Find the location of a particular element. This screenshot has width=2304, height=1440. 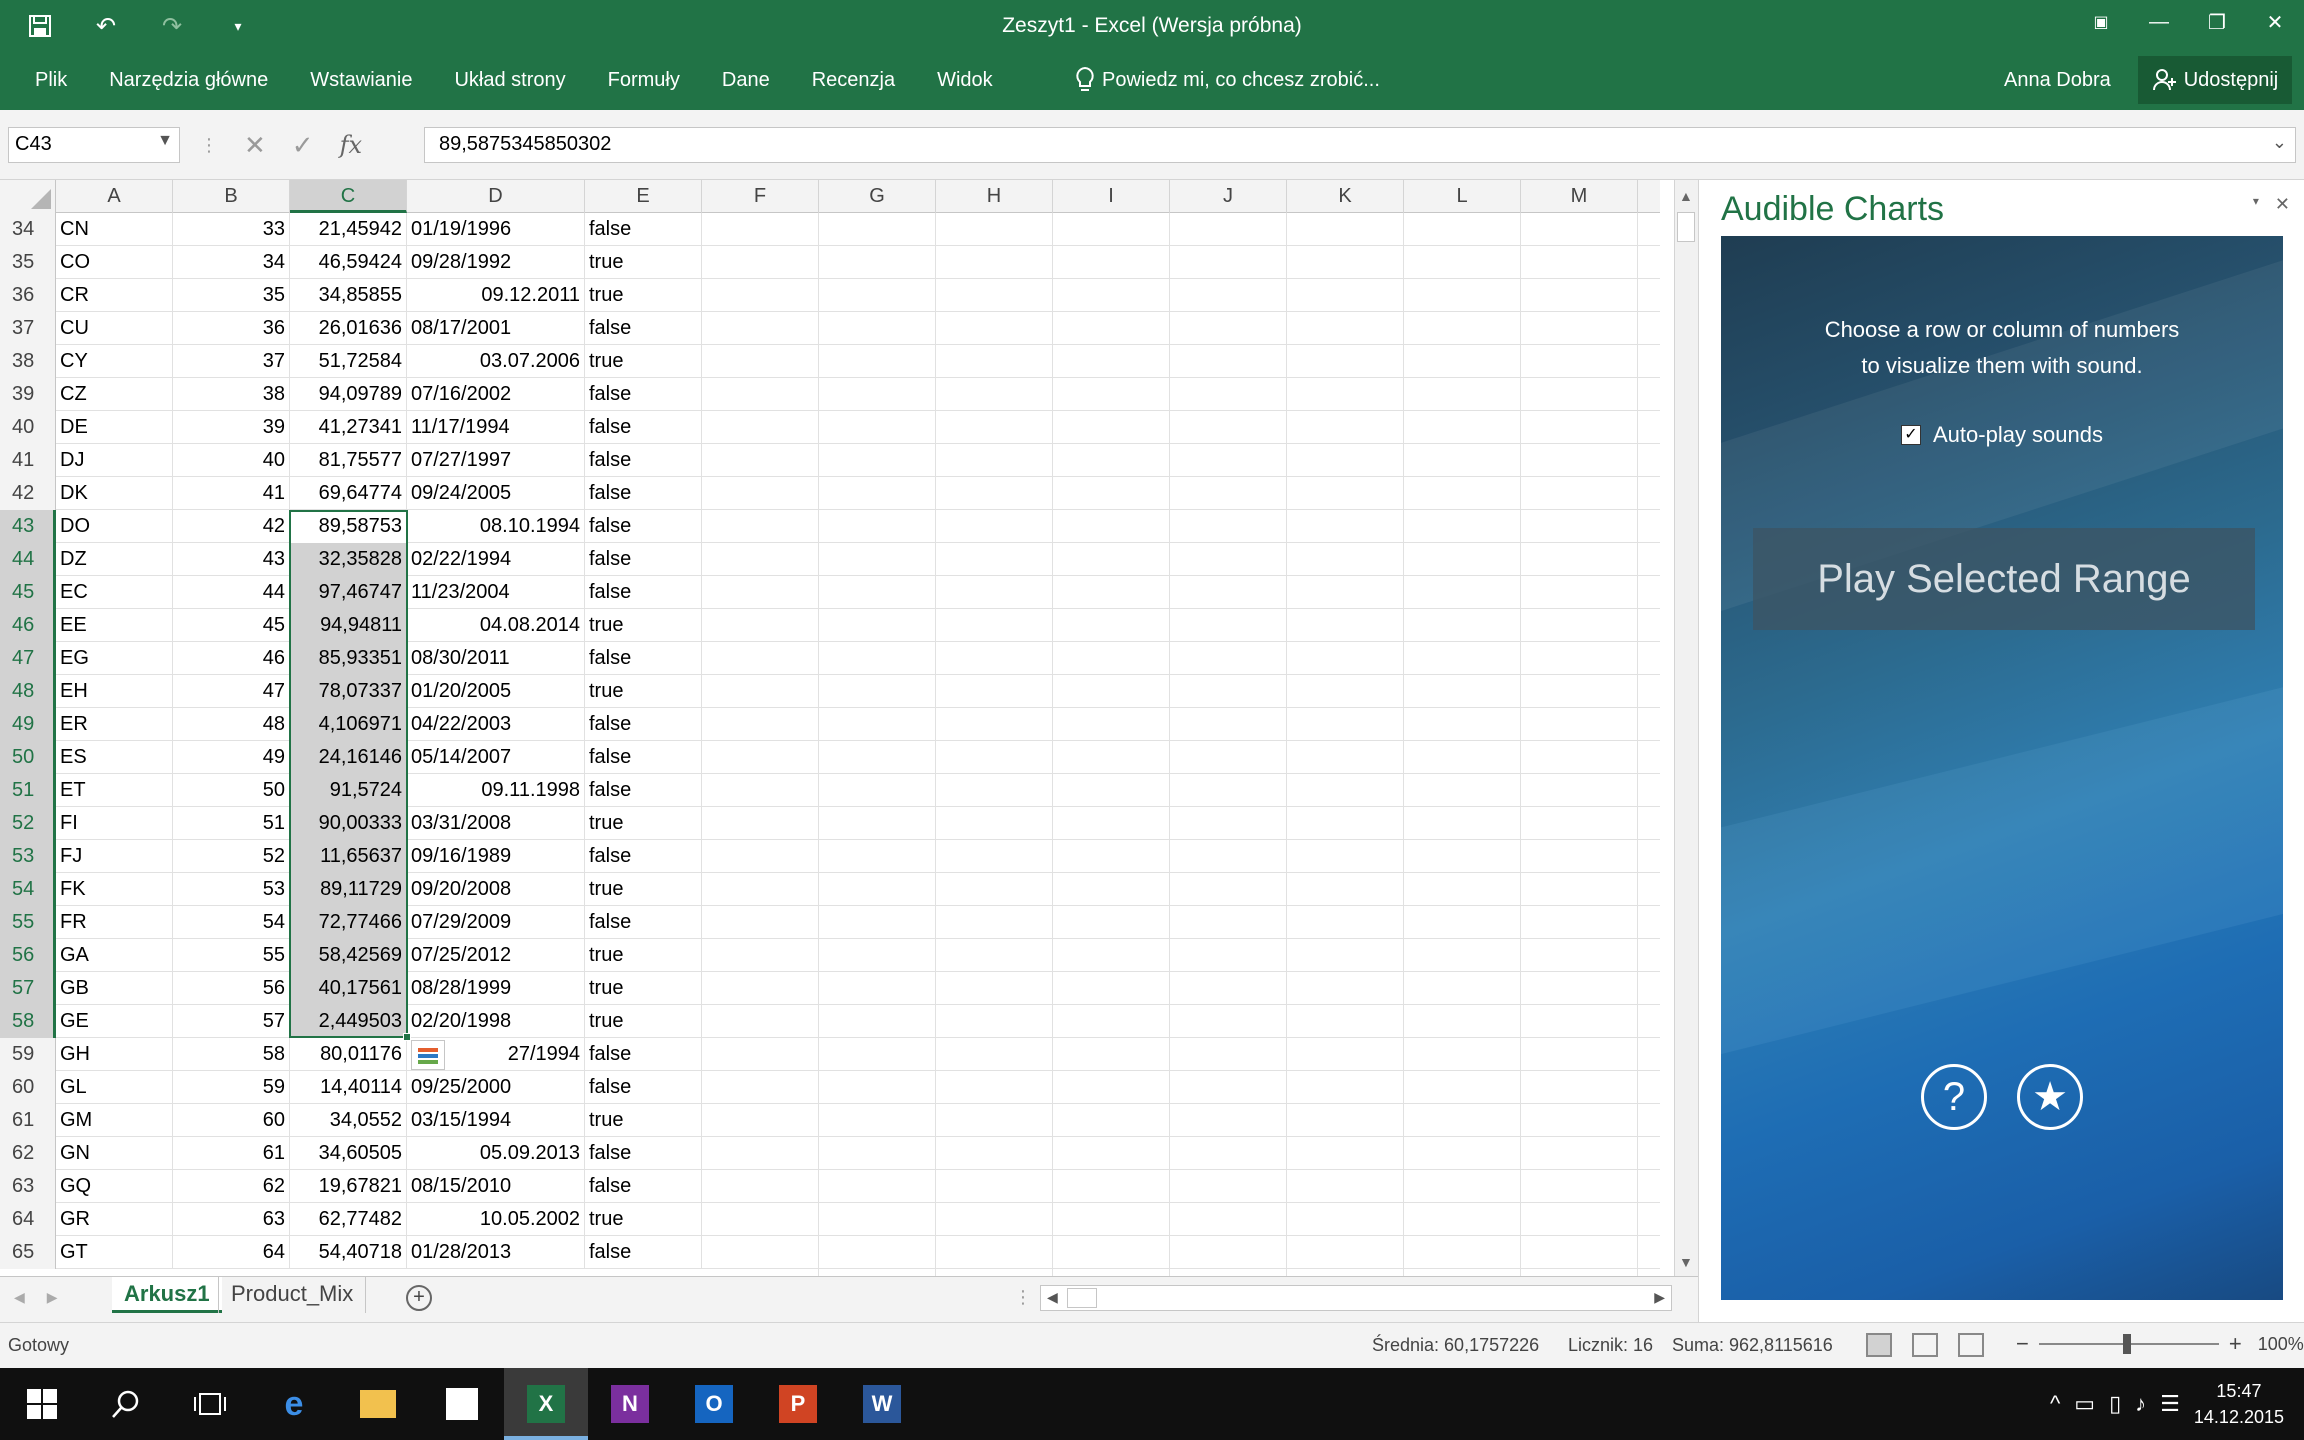

autoplay-checkbox: ✓ is located at coordinates (1911, 435).